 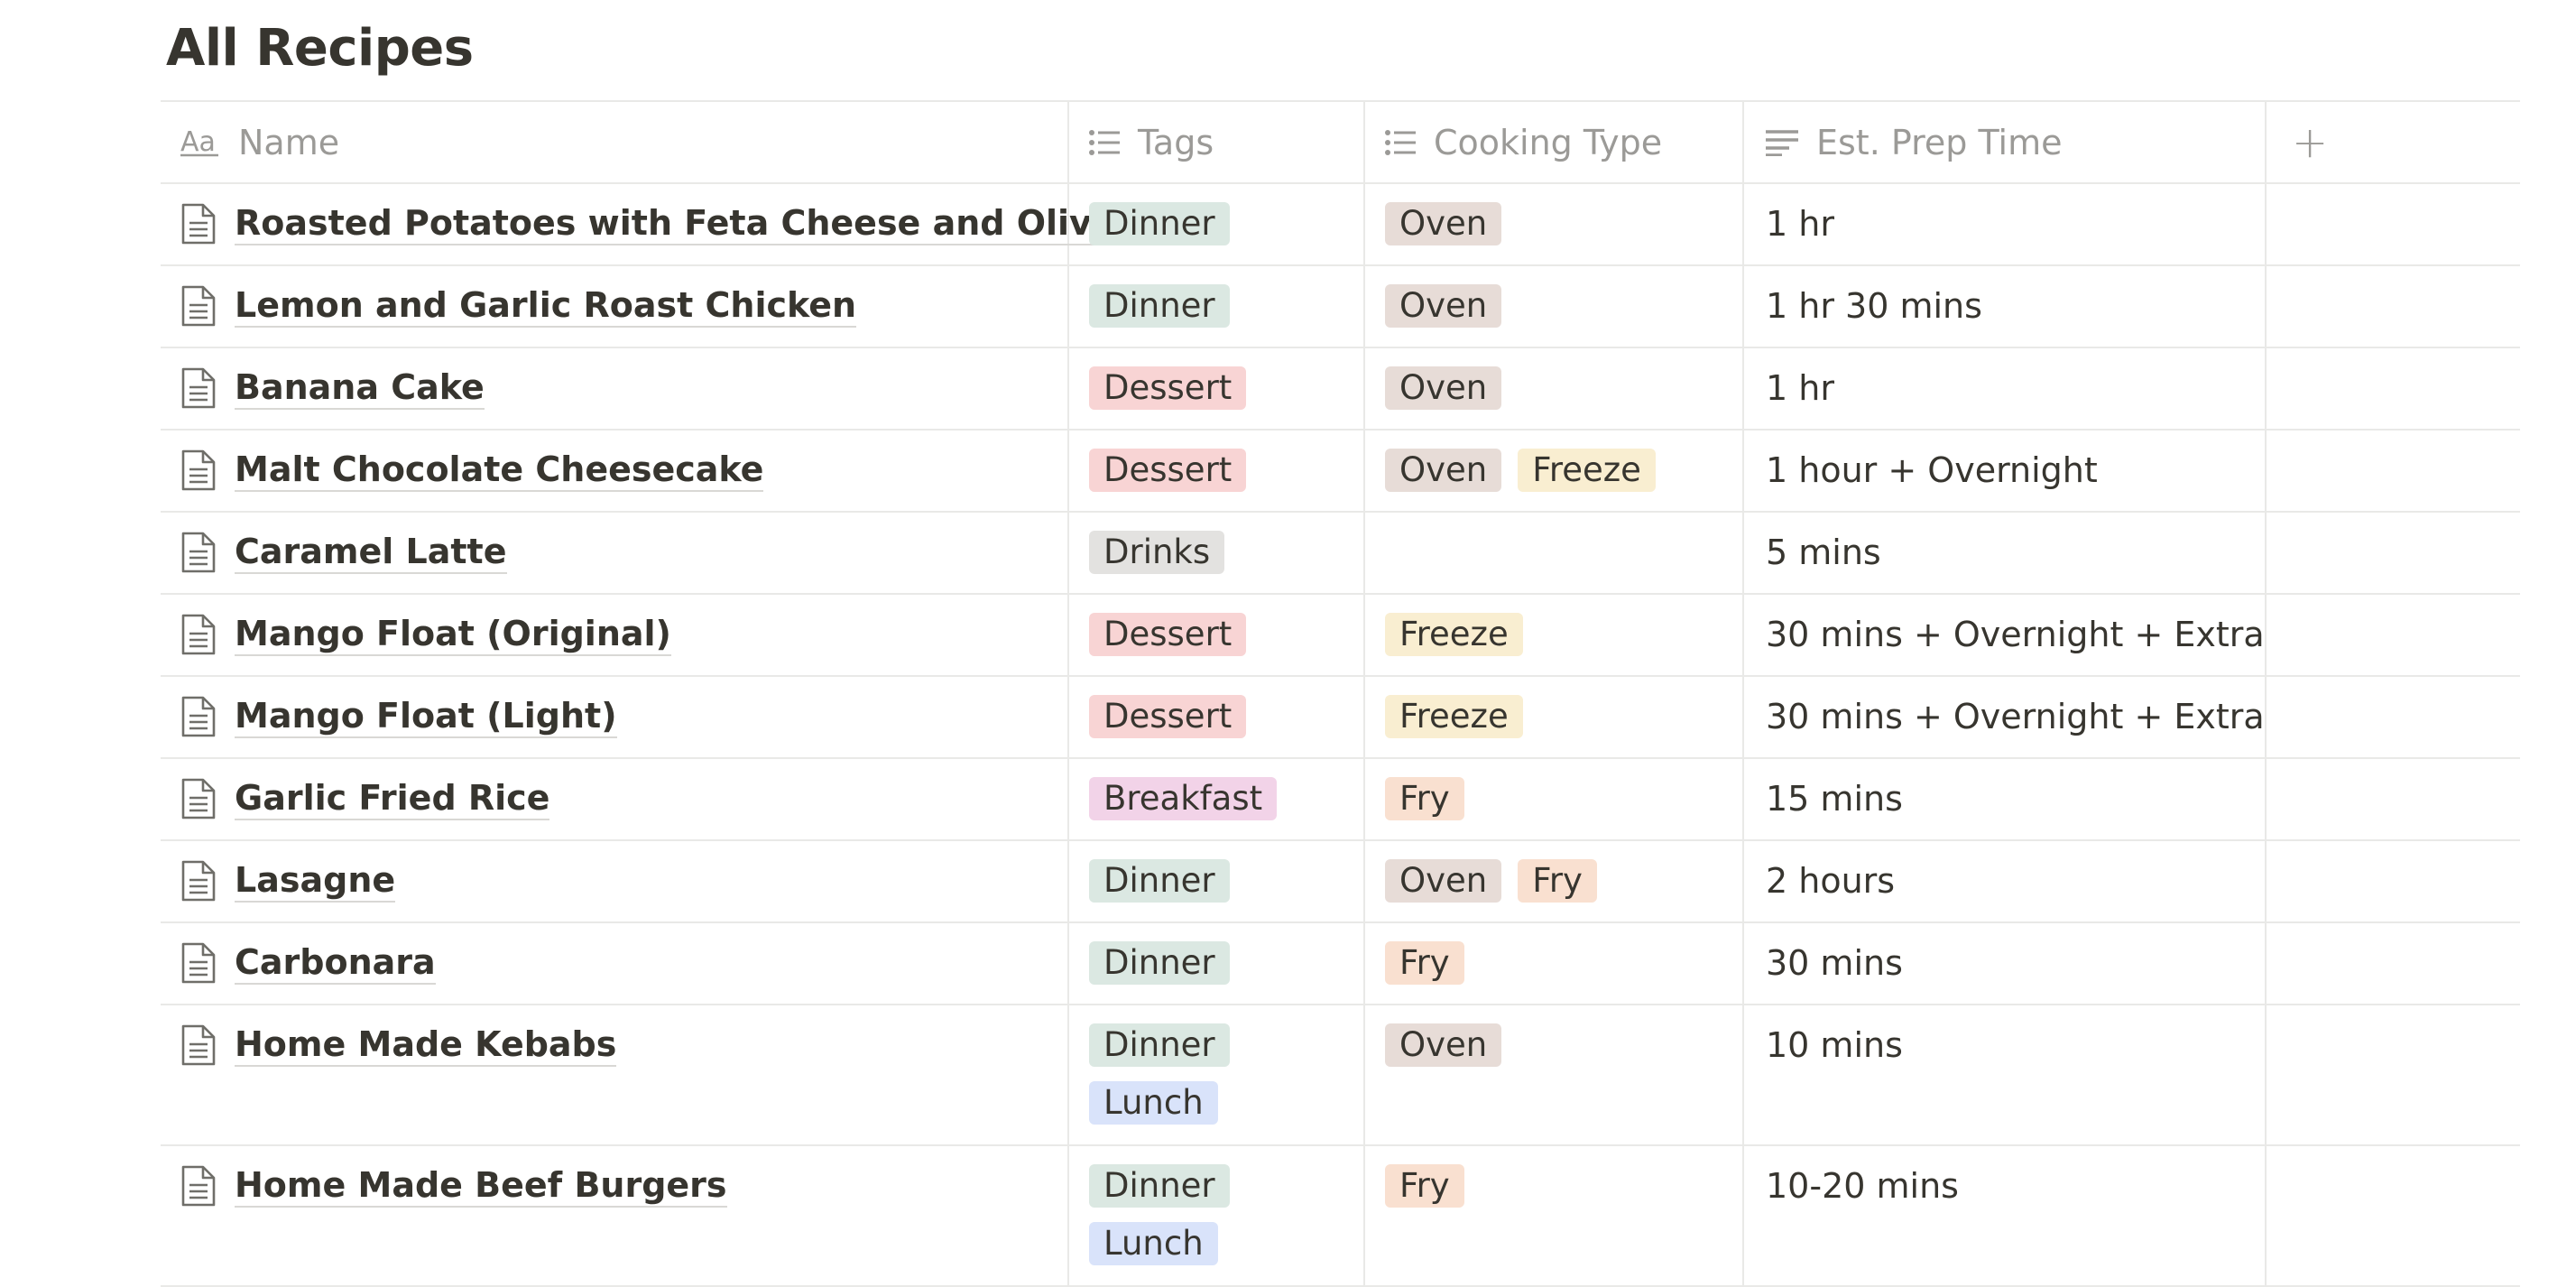 What do you see at coordinates (1217, 1074) in the screenshot?
I see `tags-cell: Dinner Lunch` at bounding box center [1217, 1074].